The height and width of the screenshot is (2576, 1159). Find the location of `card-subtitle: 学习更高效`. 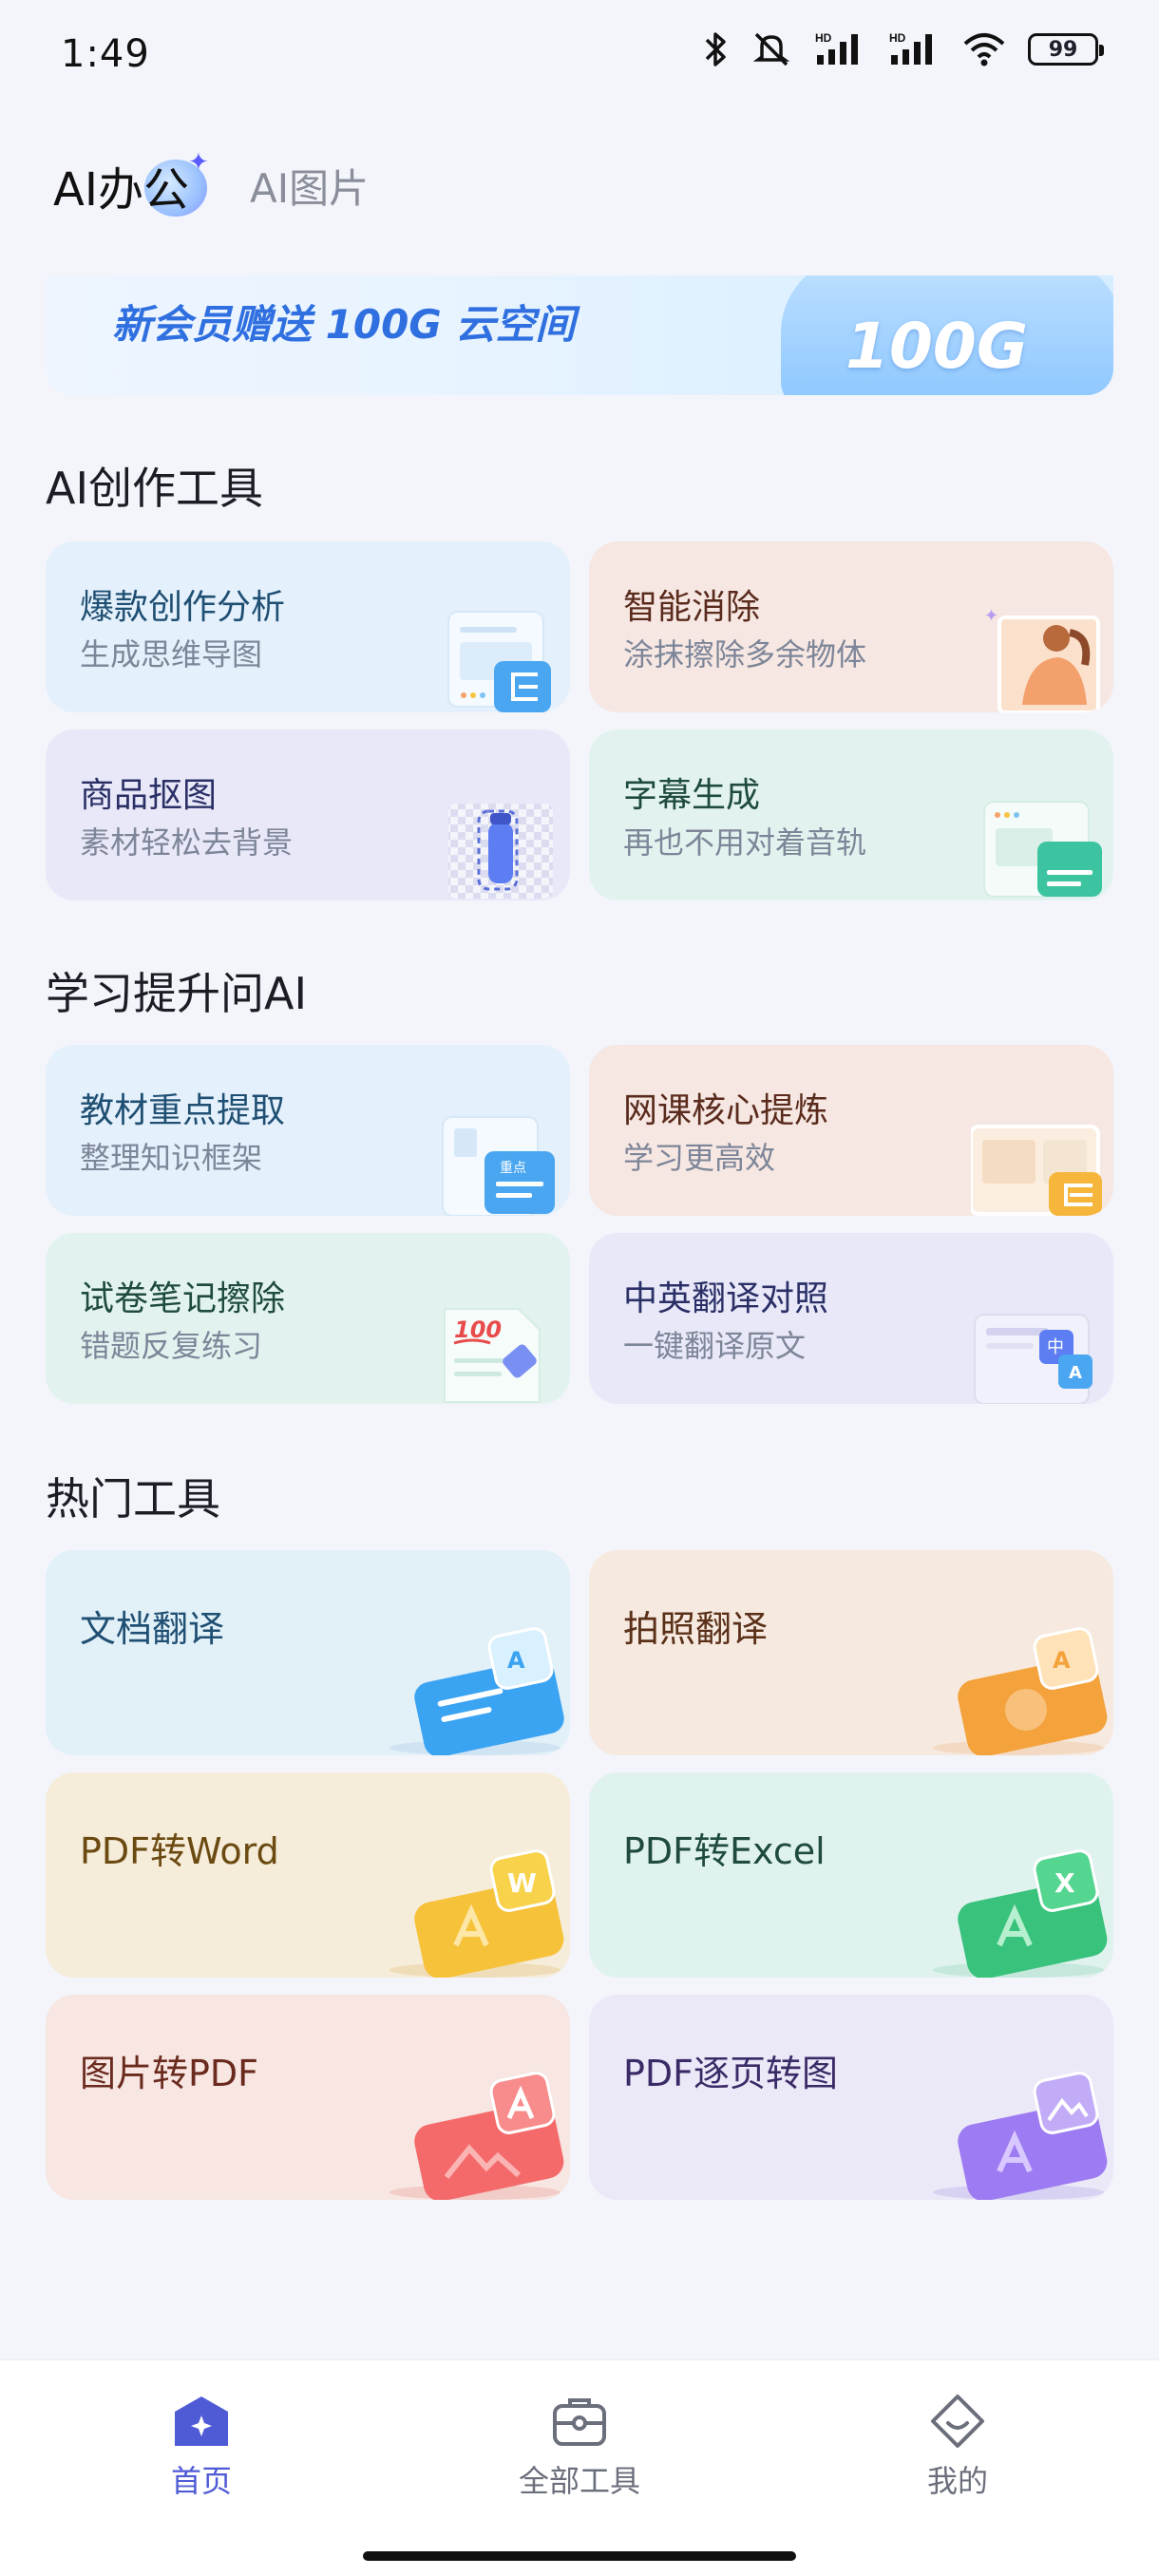

card-subtitle: 学习更高效 is located at coordinates (699, 1158).